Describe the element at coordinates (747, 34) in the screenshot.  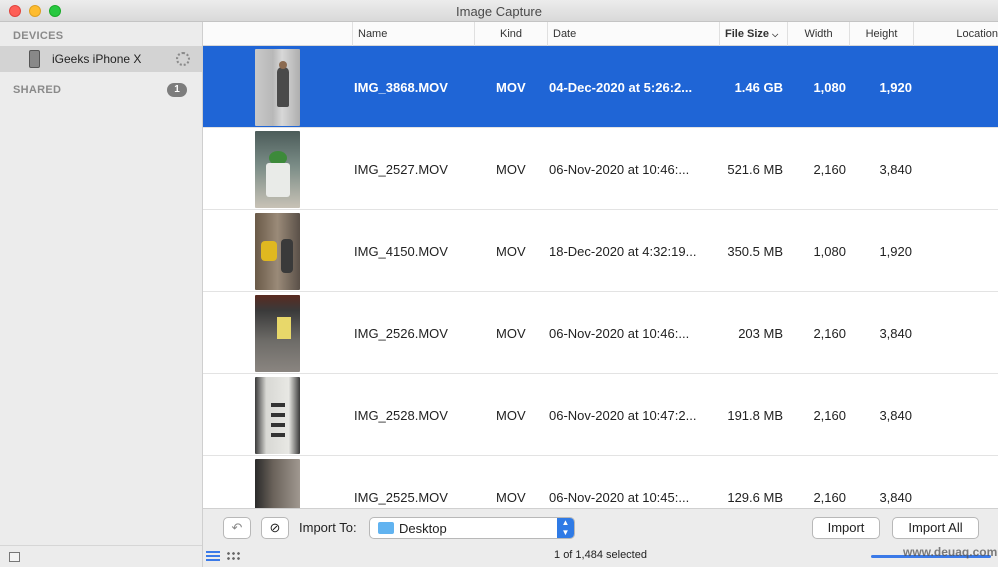
I see `file-size-header-label: File Size` at that location.